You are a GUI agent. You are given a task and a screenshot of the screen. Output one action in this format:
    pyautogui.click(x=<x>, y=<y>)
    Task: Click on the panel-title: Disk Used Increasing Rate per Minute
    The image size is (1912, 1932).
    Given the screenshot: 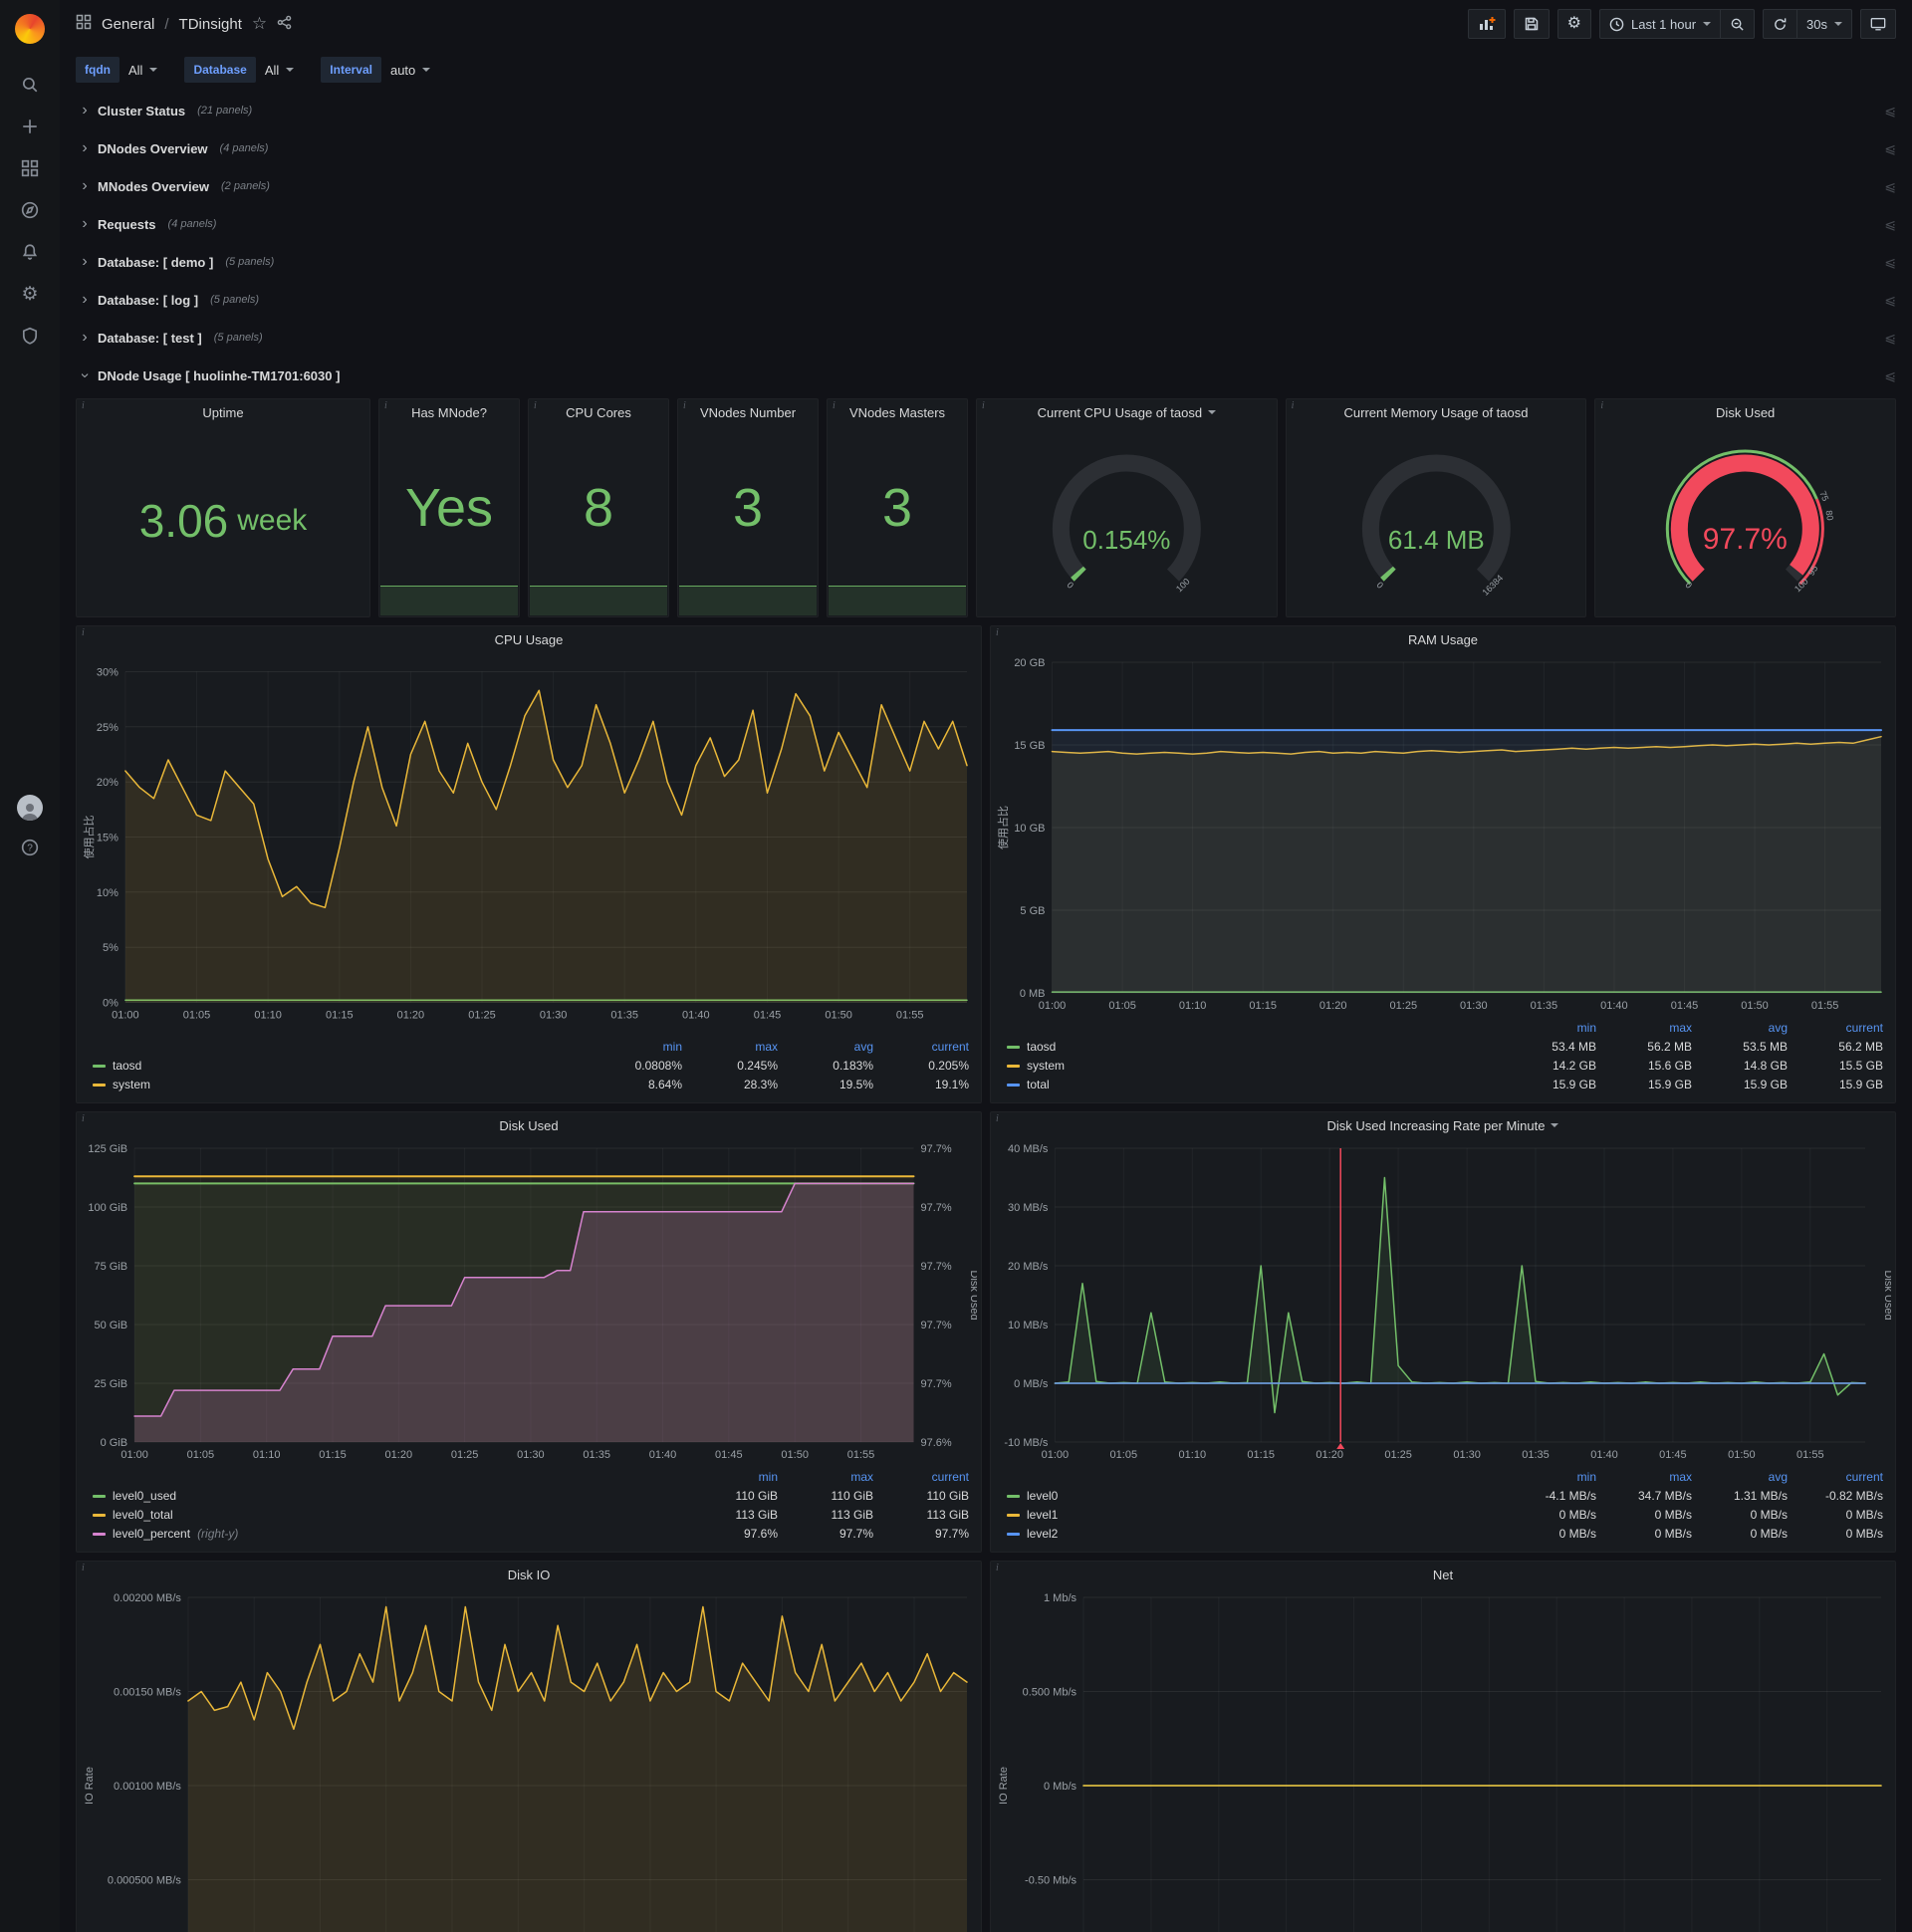 What is the action you would take?
    pyautogui.click(x=1443, y=1125)
    